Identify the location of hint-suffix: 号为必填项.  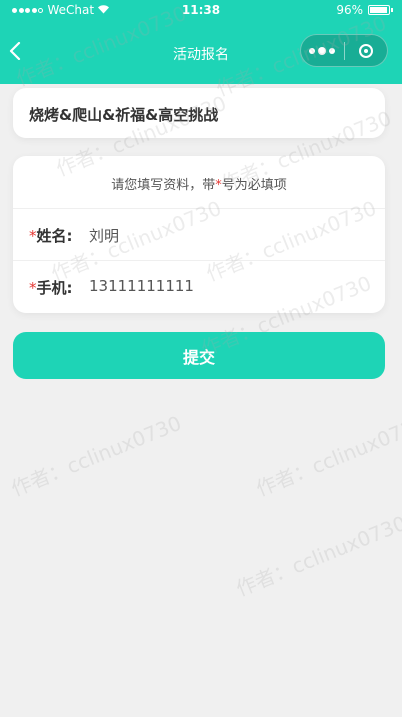
(254, 185).